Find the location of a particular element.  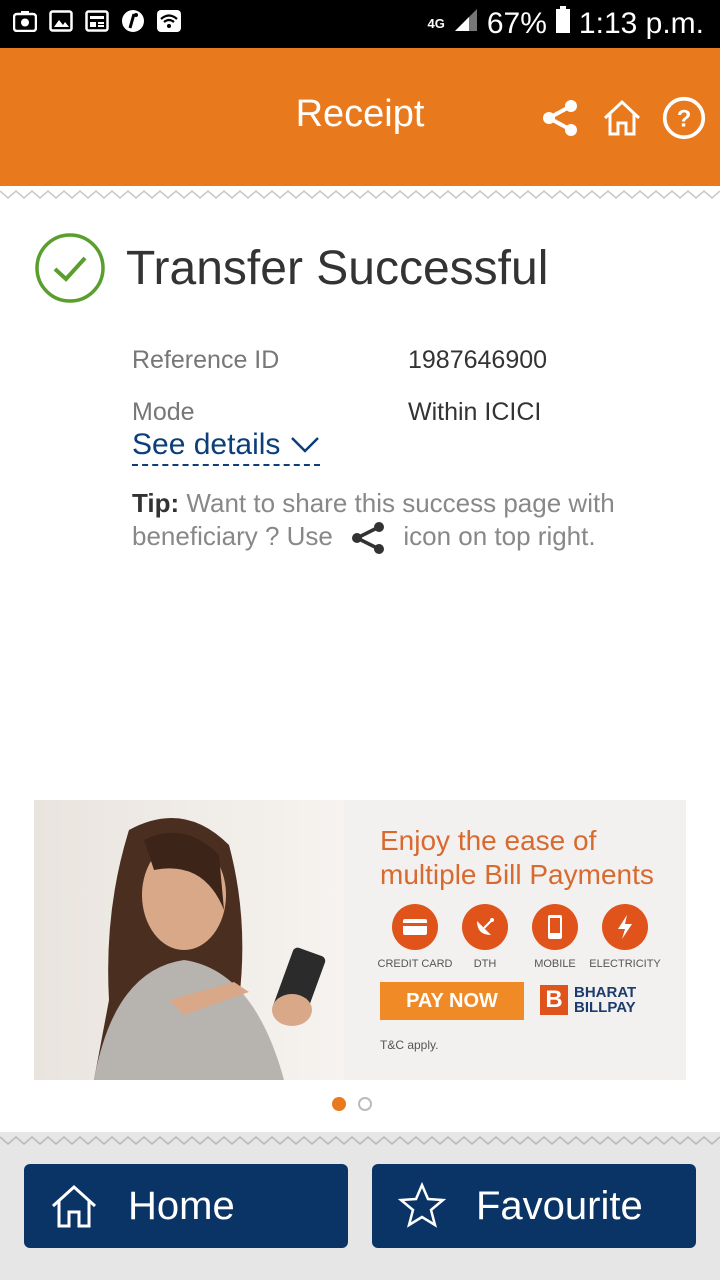

tip-after: icon on top right. is located at coordinates (496, 536).